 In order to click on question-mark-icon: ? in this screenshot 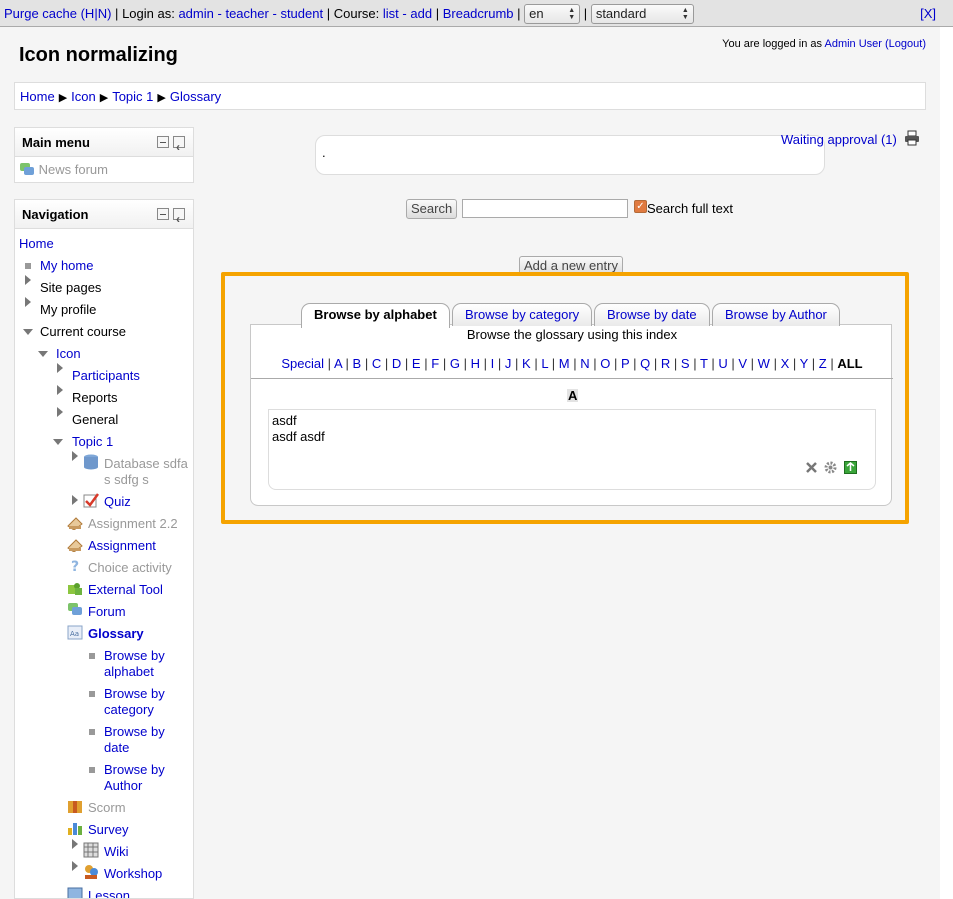, I will do `click(75, 566)`.